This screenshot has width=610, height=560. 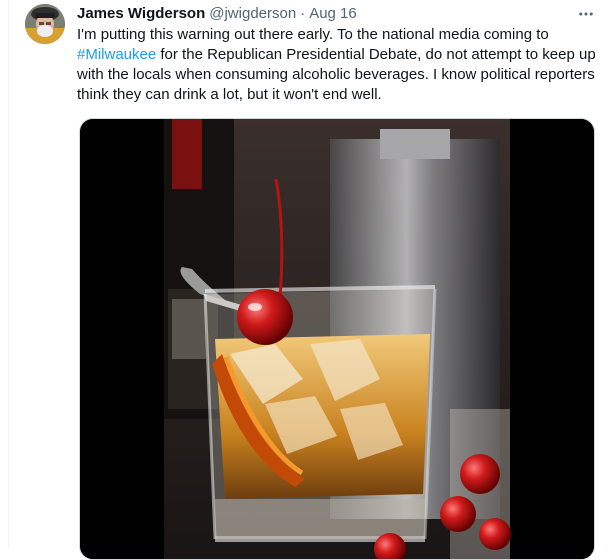 I want to click on author-handle: @jwigderson, so click(x=252, y=14).